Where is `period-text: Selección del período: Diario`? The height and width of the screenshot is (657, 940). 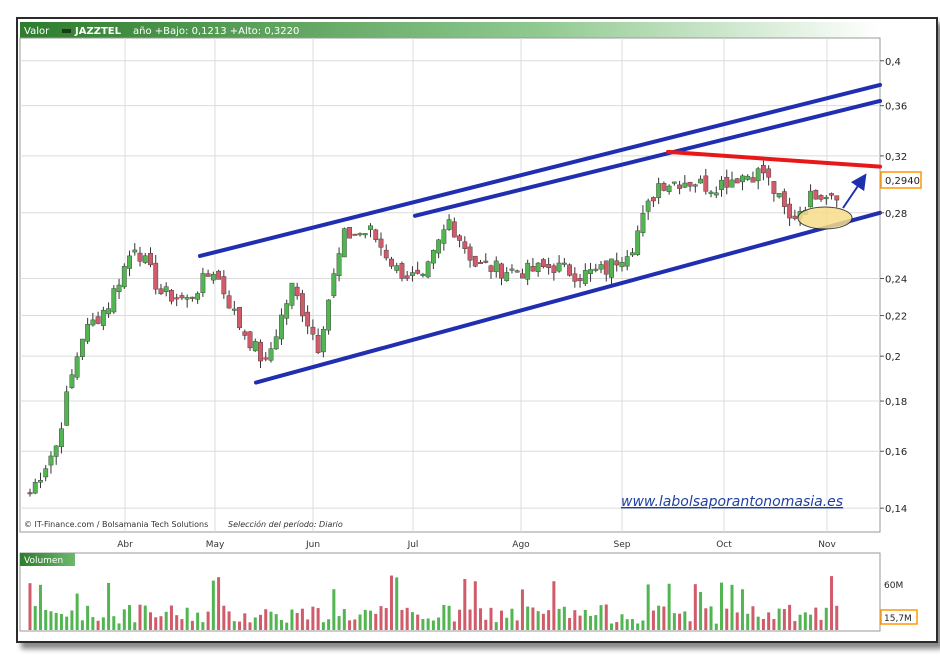
period-text: Selección del período: Diario is located at coordinates (285, 524).